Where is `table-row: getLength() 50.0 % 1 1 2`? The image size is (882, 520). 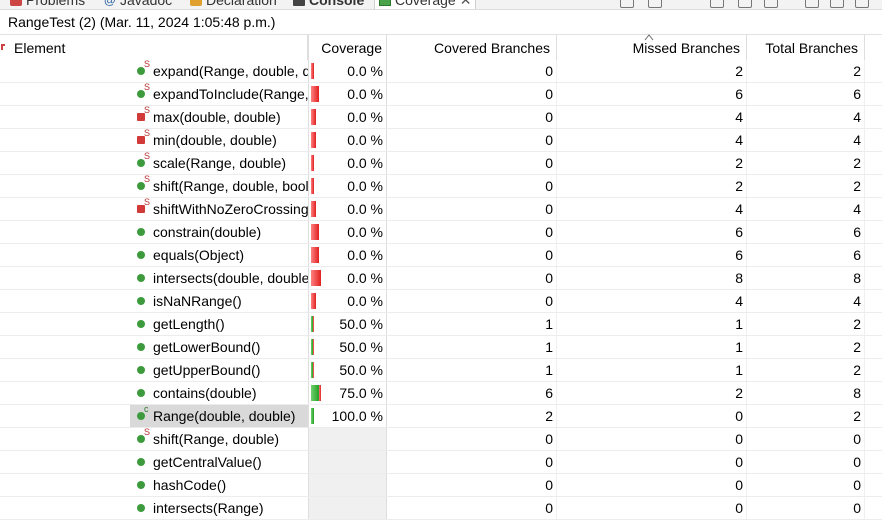
table-row: getLength() 50.0 % 1 1 2 is located at coordinates (441, 324).